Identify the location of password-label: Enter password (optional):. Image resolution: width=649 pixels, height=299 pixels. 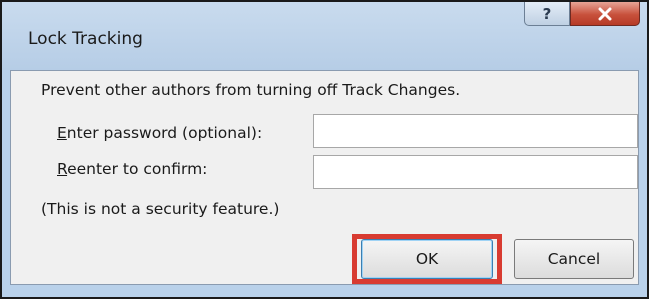
(159, 133).